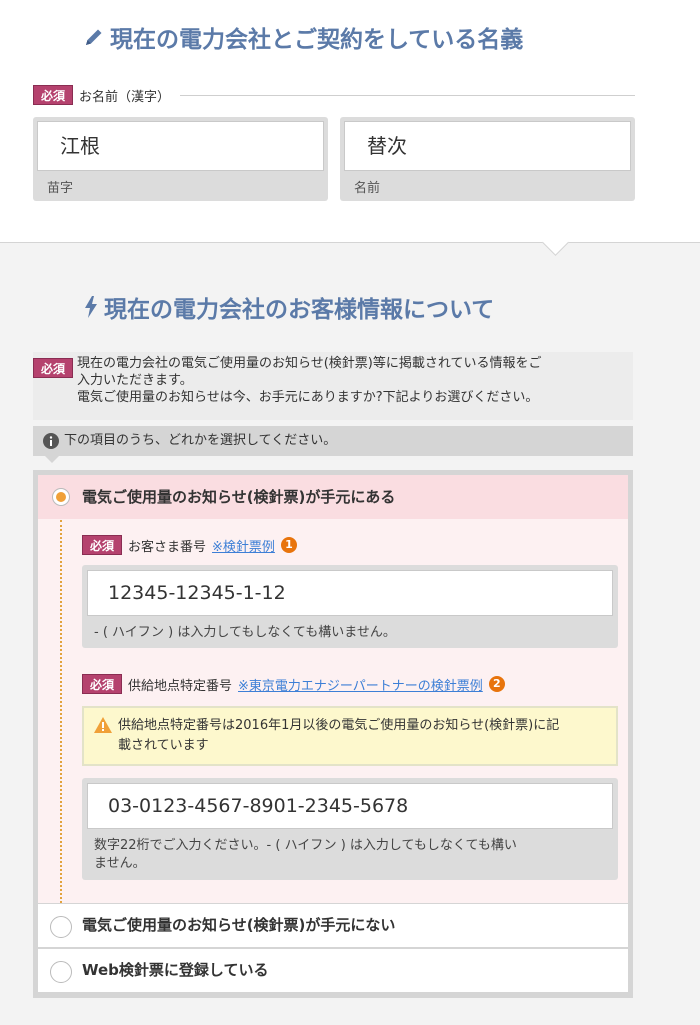 The width and height of the screenshot is (700, 1025). Describe the element at coordinates (407, 95) in the screenshot. I see `divider` at that location.